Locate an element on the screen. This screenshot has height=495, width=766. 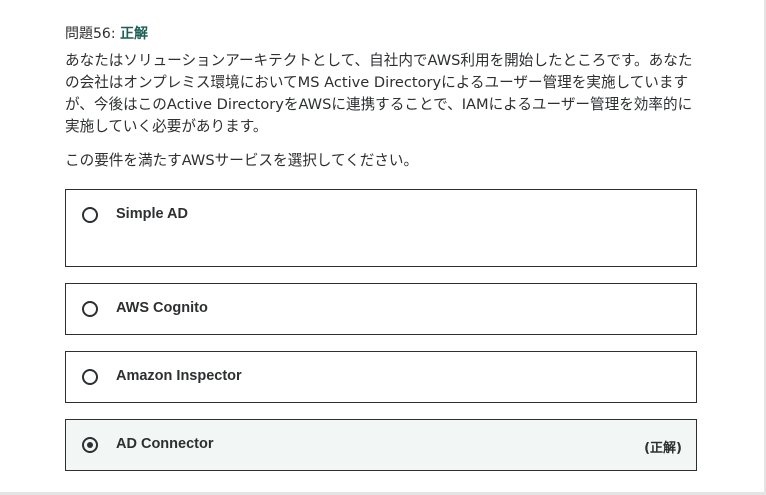
option-label: AWS Cognito is located at coordinates (162, 308).